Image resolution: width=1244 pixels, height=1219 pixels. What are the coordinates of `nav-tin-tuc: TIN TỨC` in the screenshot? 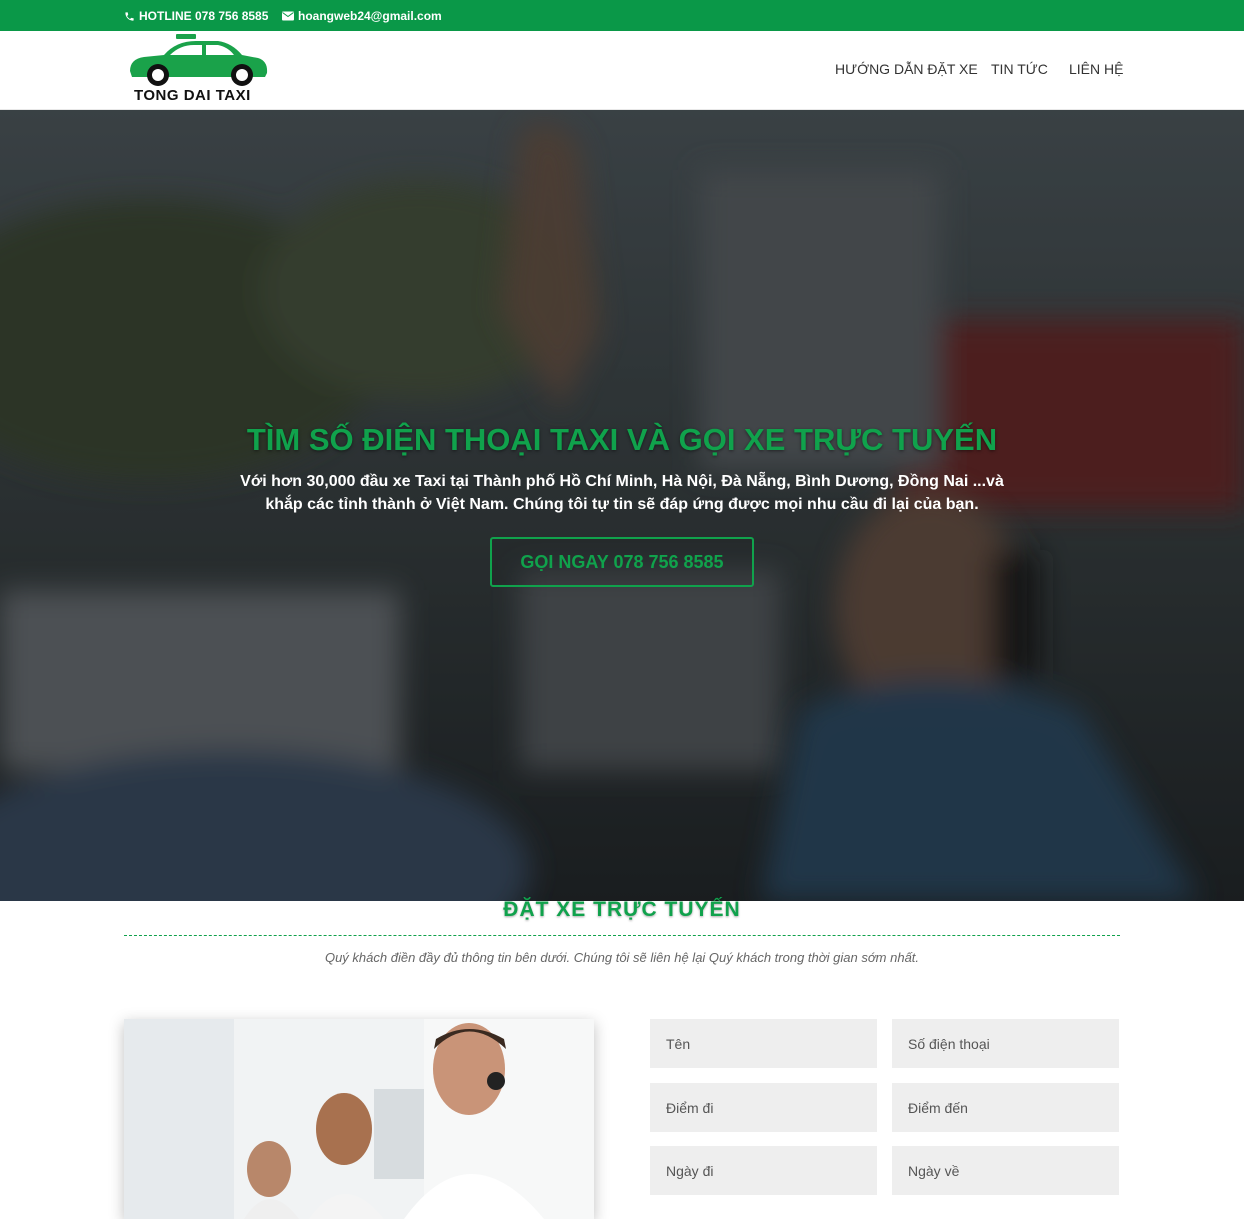 It's located at (1019, 69).